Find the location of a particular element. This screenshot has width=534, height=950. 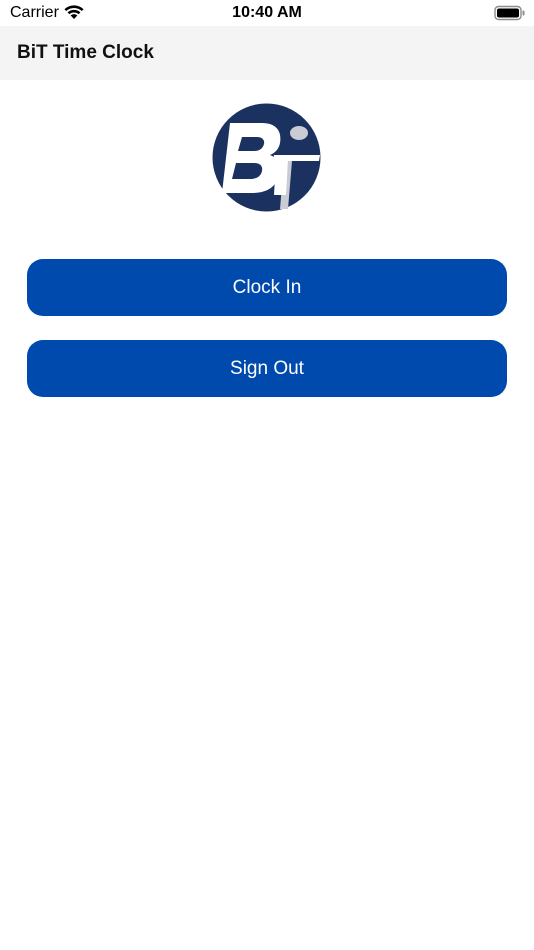

battery-icon is located at coordinates (510, 13).